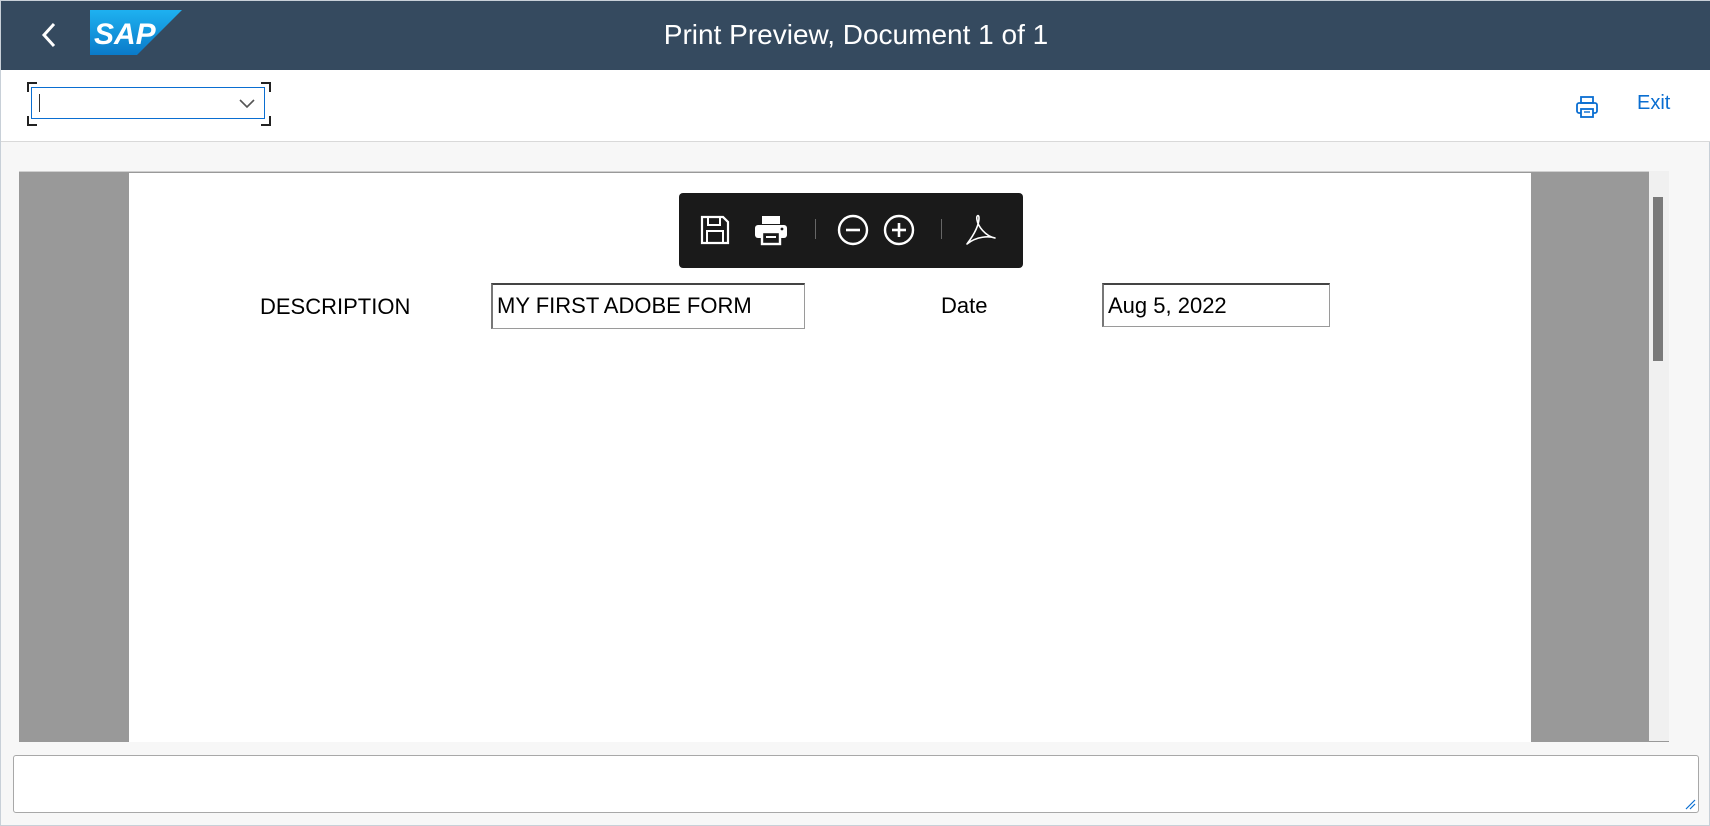 Image resolution: width=1710 pixels, height=826 pixels. What do you see at coordinates (247, 103) in the screenshot?
I see `chevron-down-icon` at bounding box center [247, 103].